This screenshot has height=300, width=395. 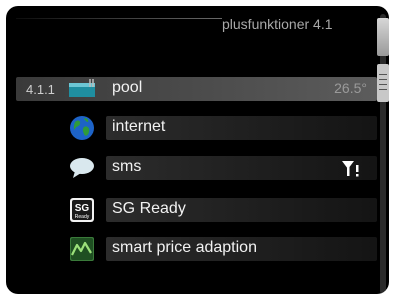 I want to click on menu-item-label: internet, so click(x=139, y=126).